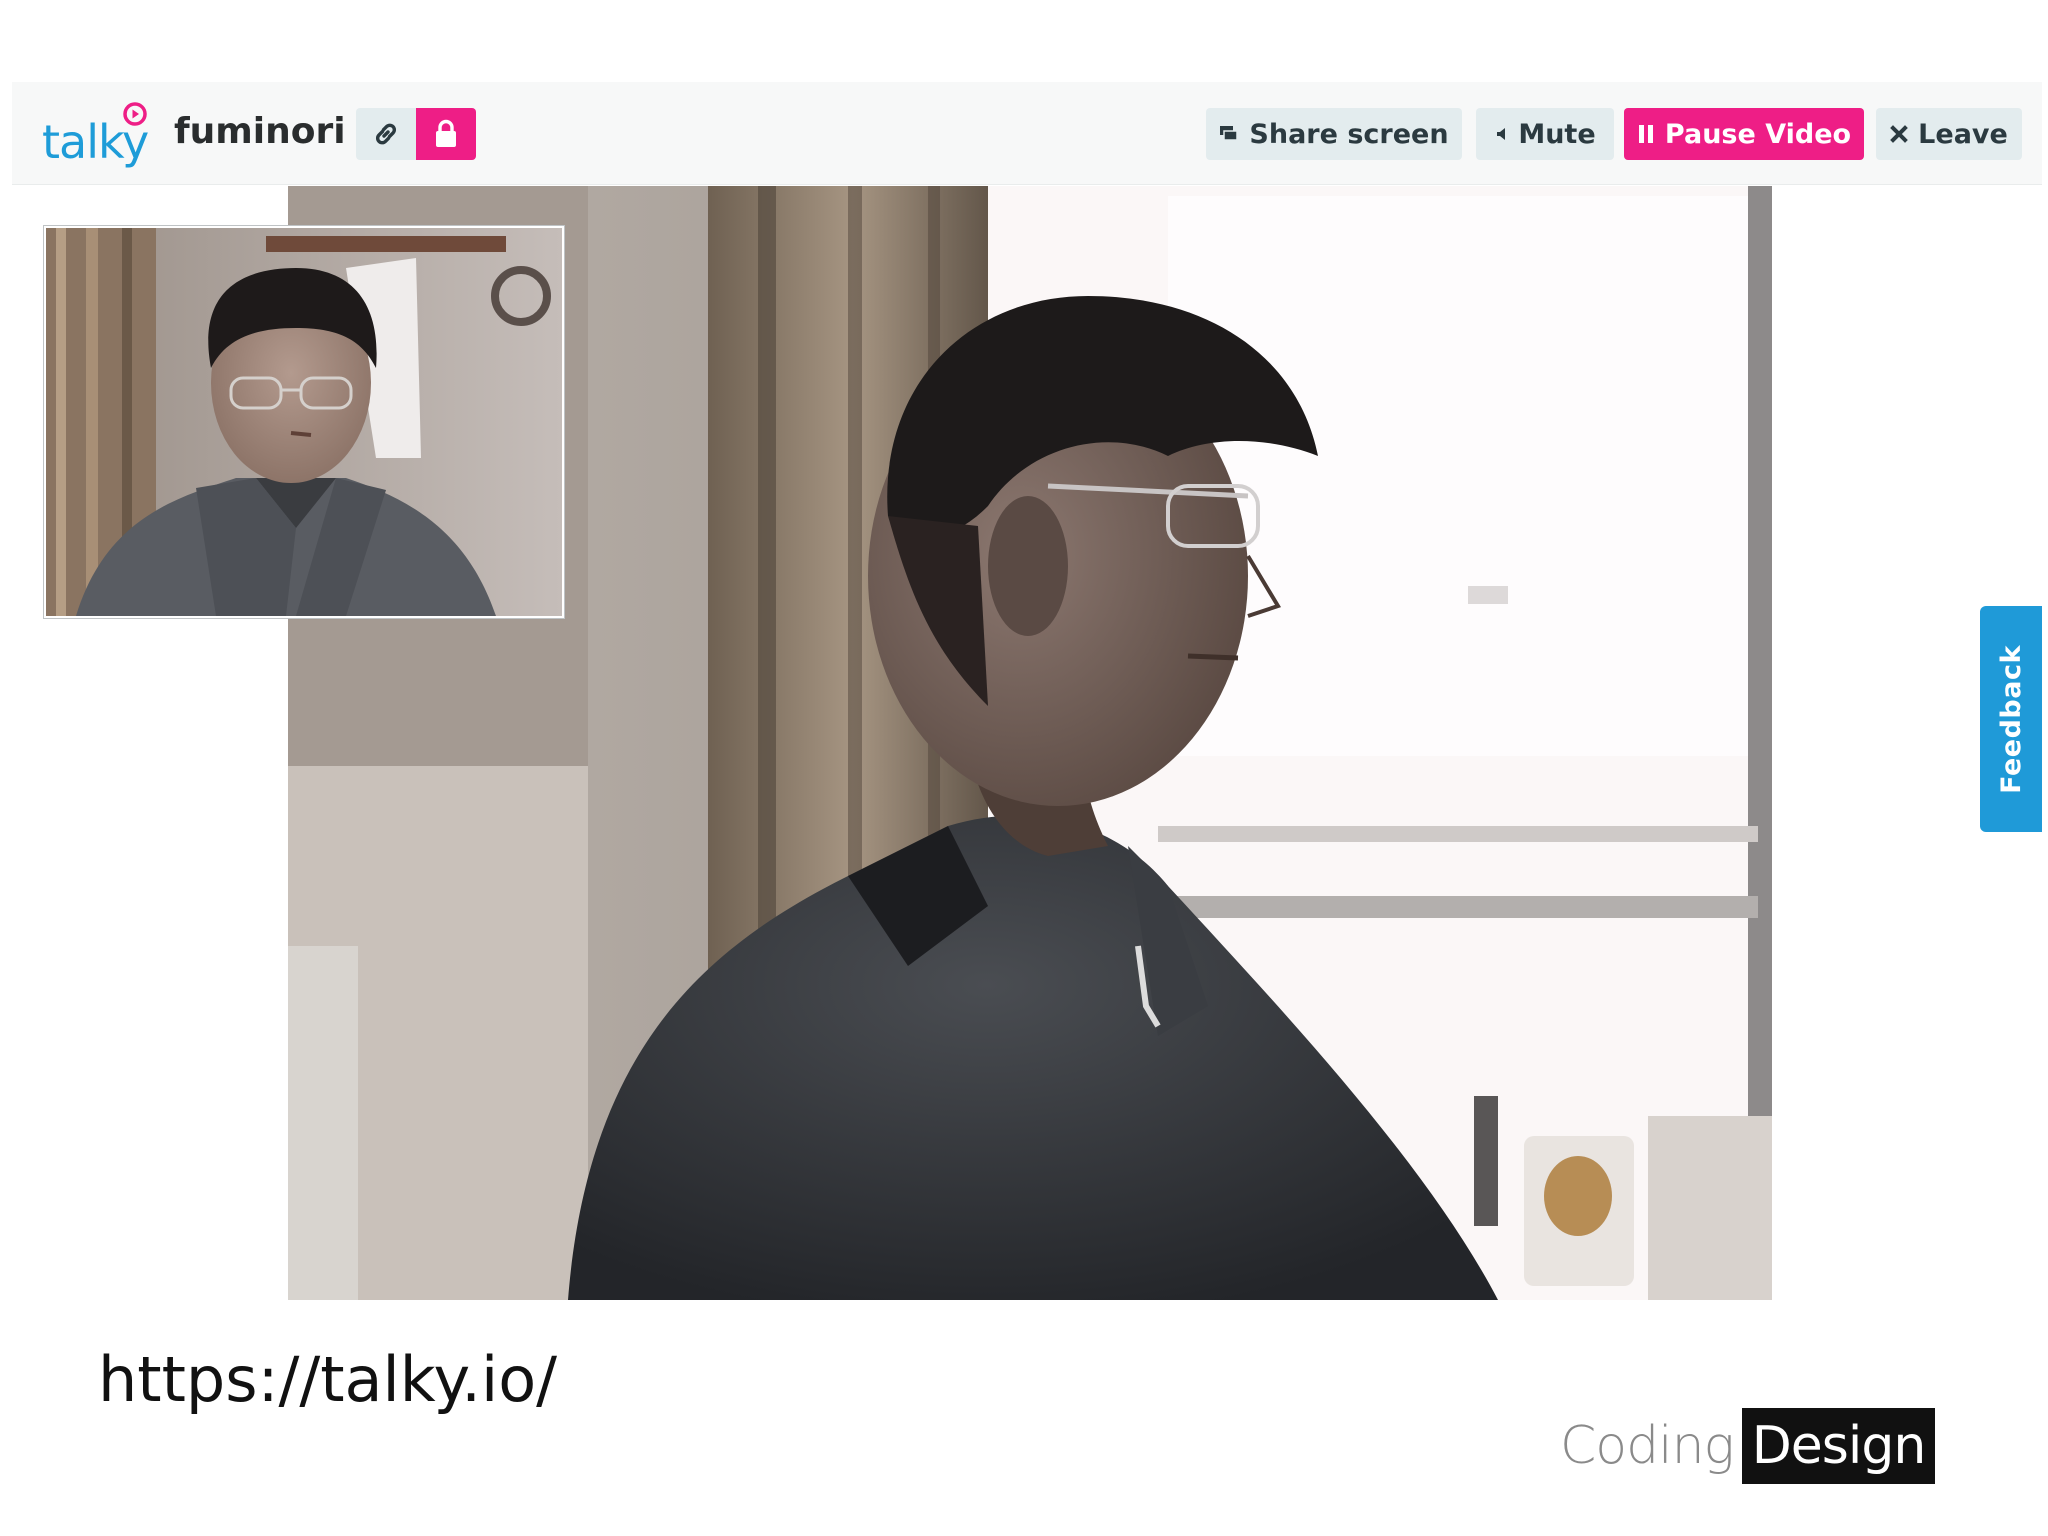  What do you see at coordinates (1899, 134) in the screenshot?
I see `close-icon` at bounding box center [1899, 134].